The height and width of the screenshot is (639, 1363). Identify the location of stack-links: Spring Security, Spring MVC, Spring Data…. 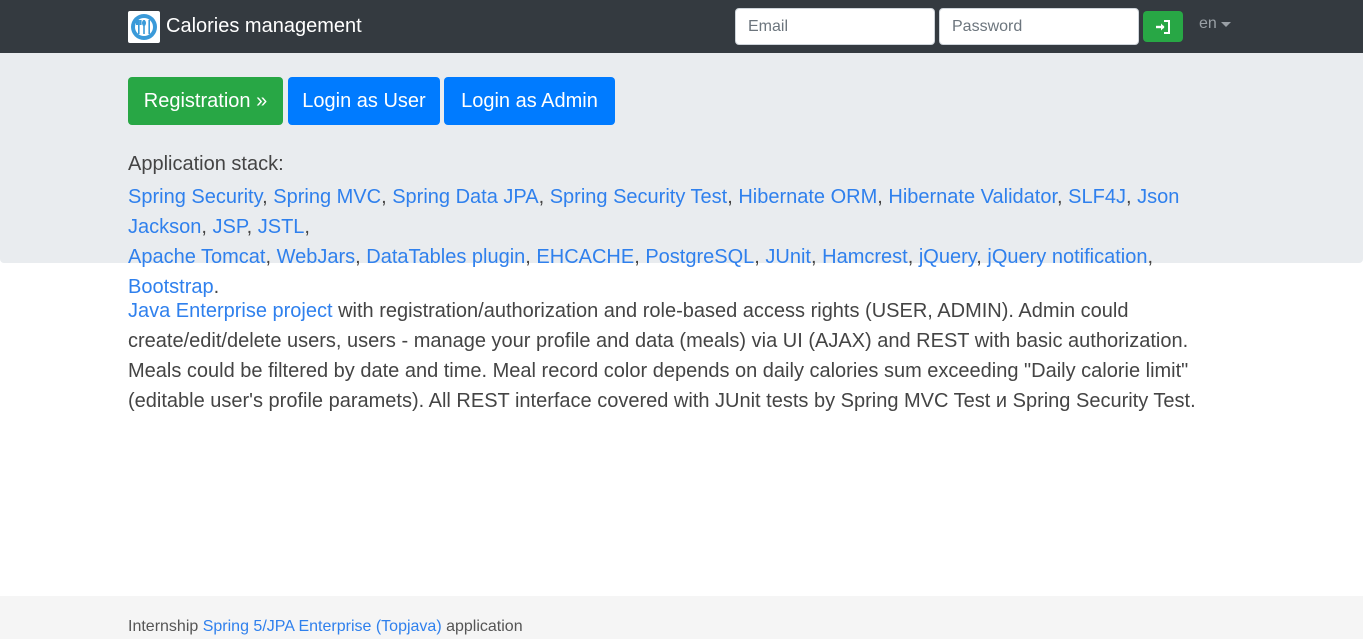
(654, 242).